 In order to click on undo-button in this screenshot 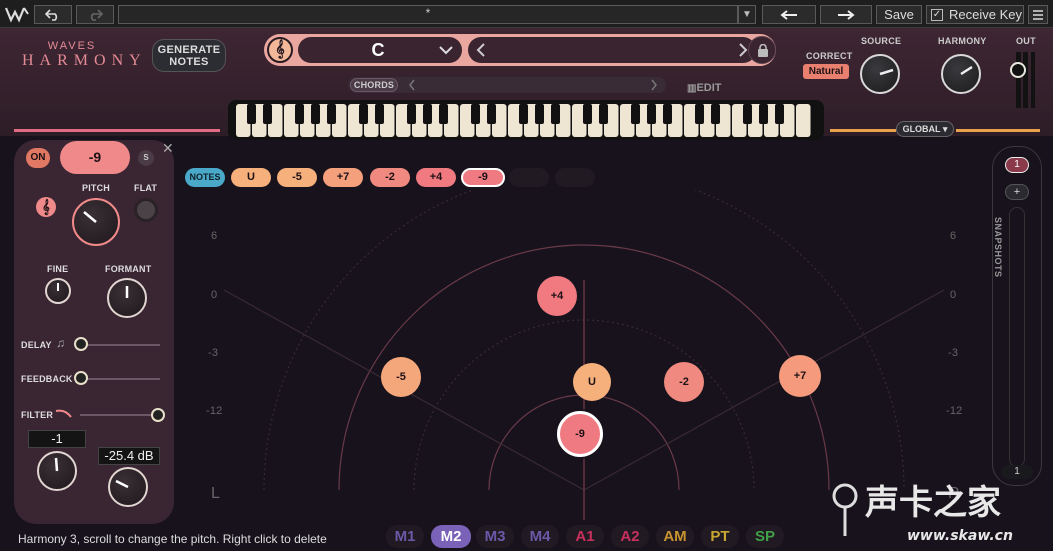, I will do `click(53, 14)`.